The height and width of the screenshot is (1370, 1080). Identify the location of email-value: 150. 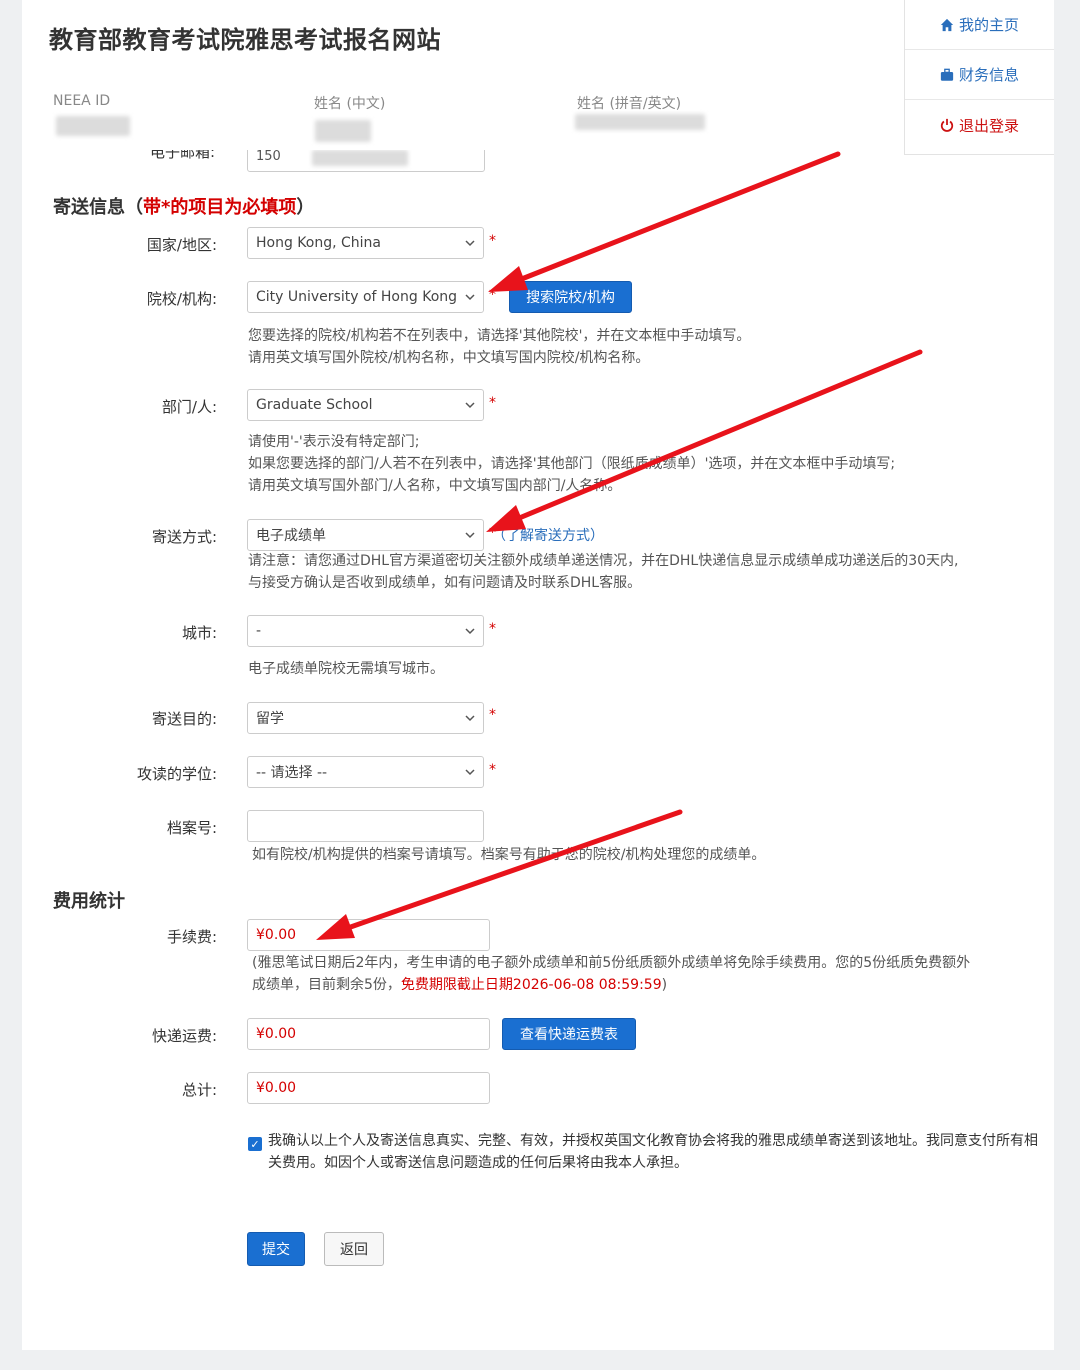
(268, 157).